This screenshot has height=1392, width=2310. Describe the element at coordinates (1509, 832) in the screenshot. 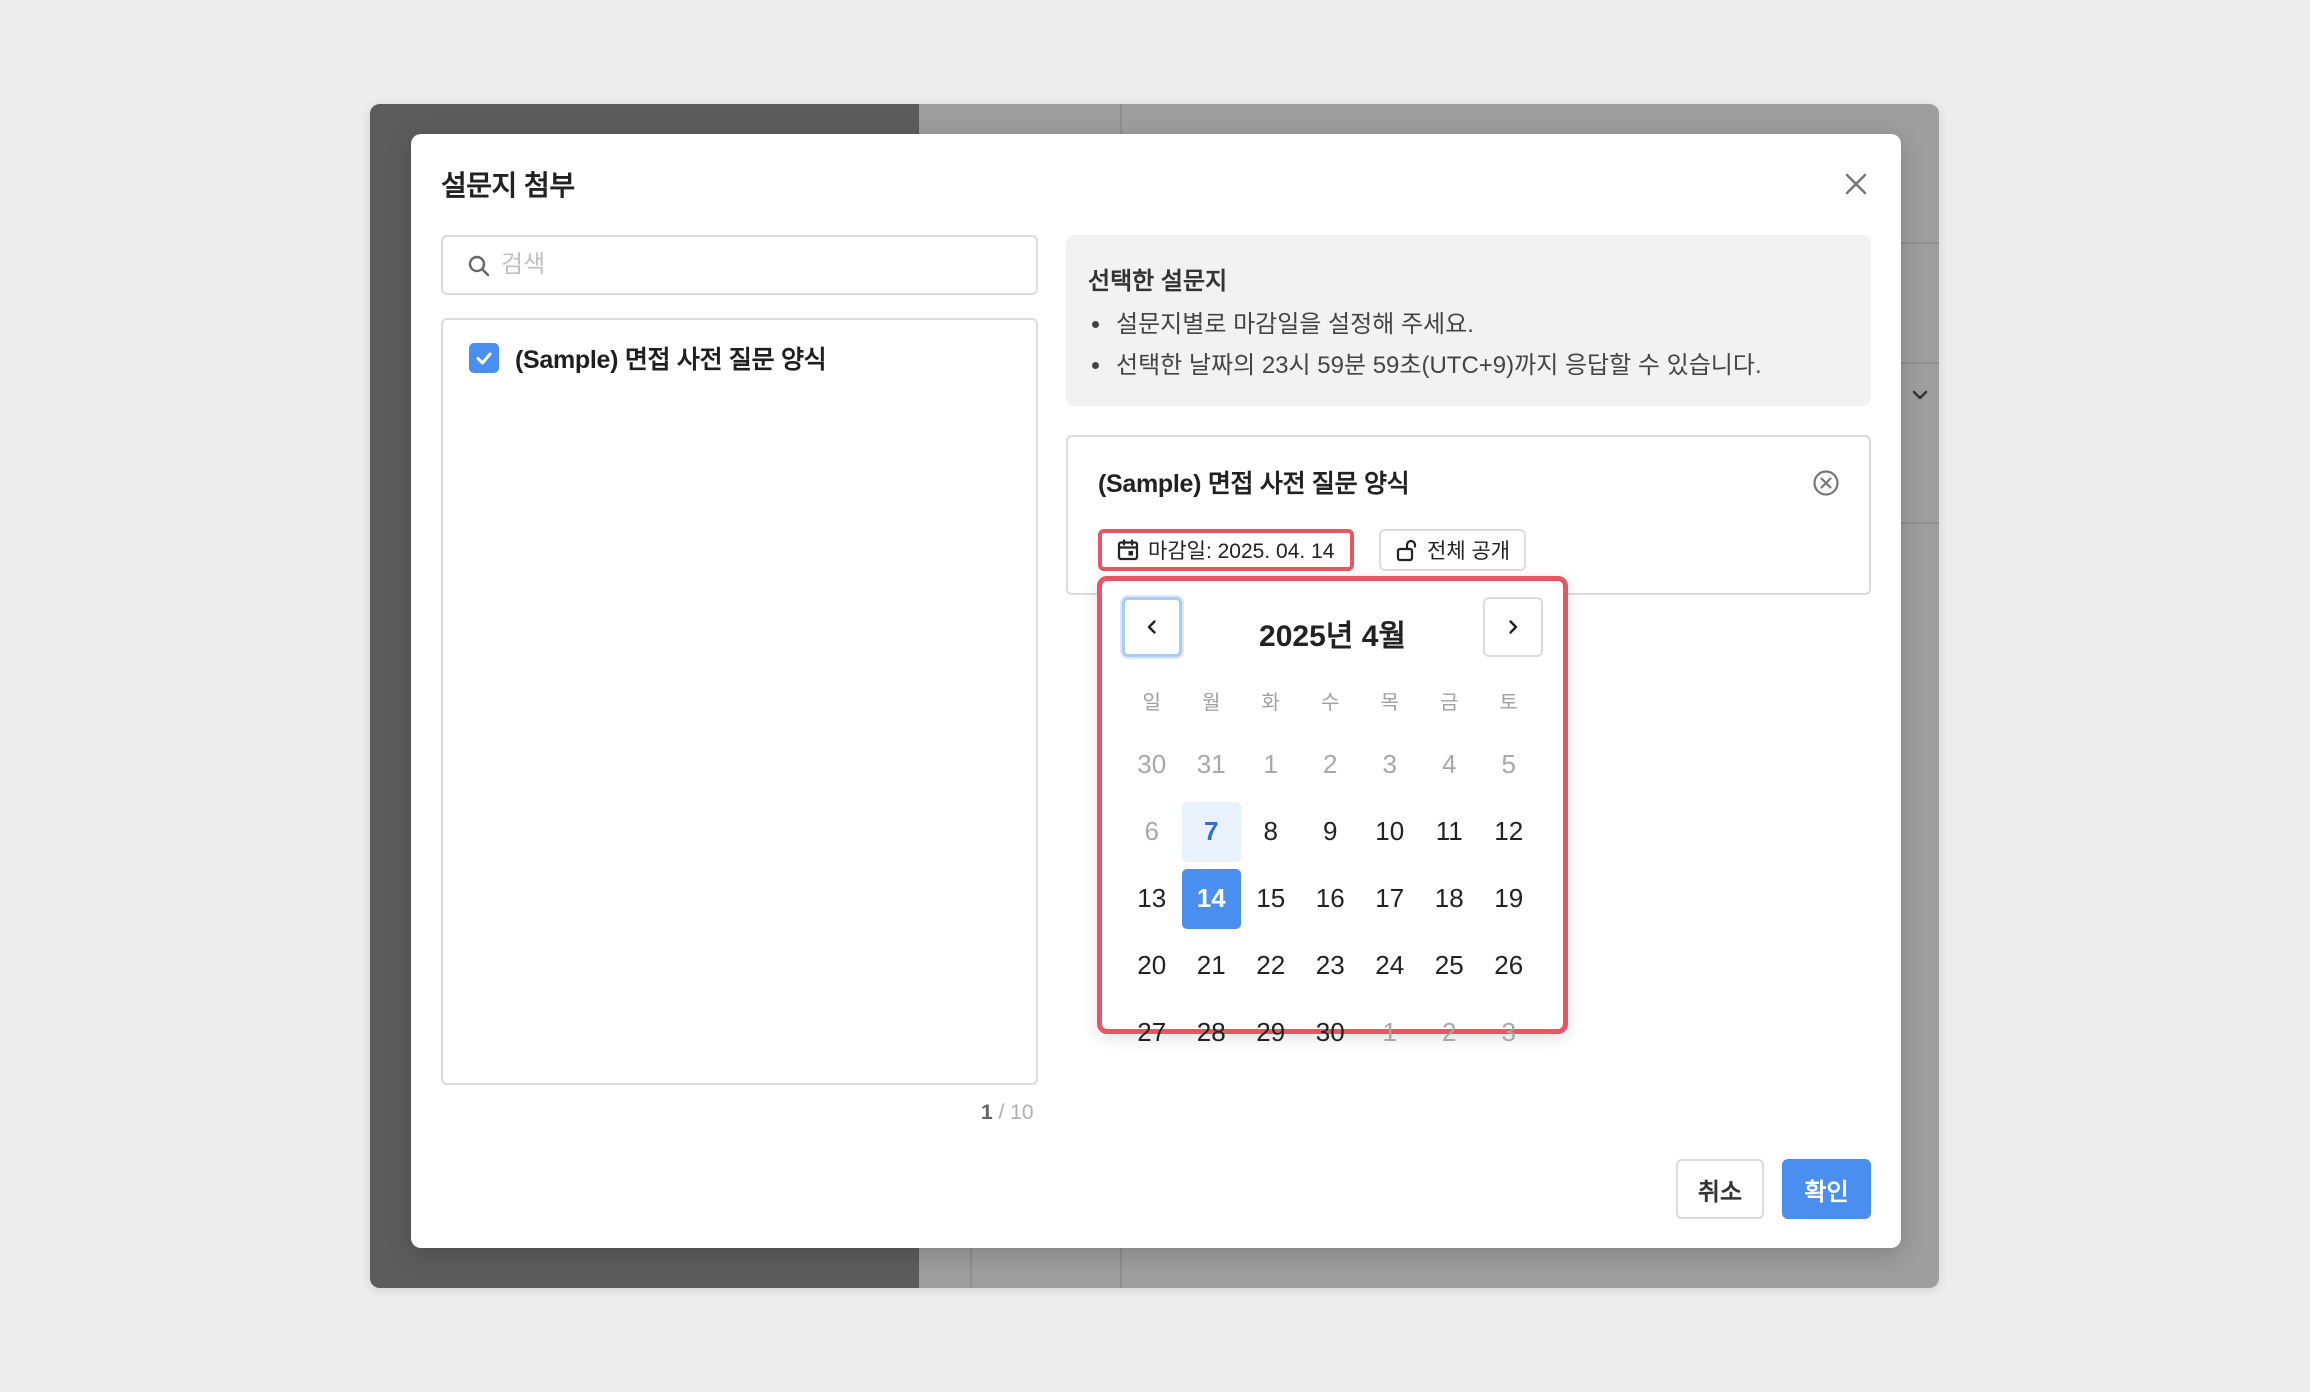

I see `calendar-day: 12` at that location.